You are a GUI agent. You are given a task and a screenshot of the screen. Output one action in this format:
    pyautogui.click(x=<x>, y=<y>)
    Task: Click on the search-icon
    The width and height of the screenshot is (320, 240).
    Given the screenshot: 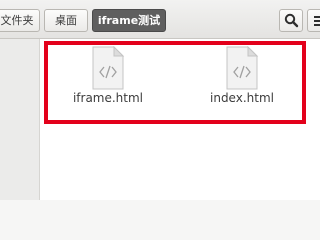 What is the action you would take?
    pyautogui.click(x=291, y=20)
    